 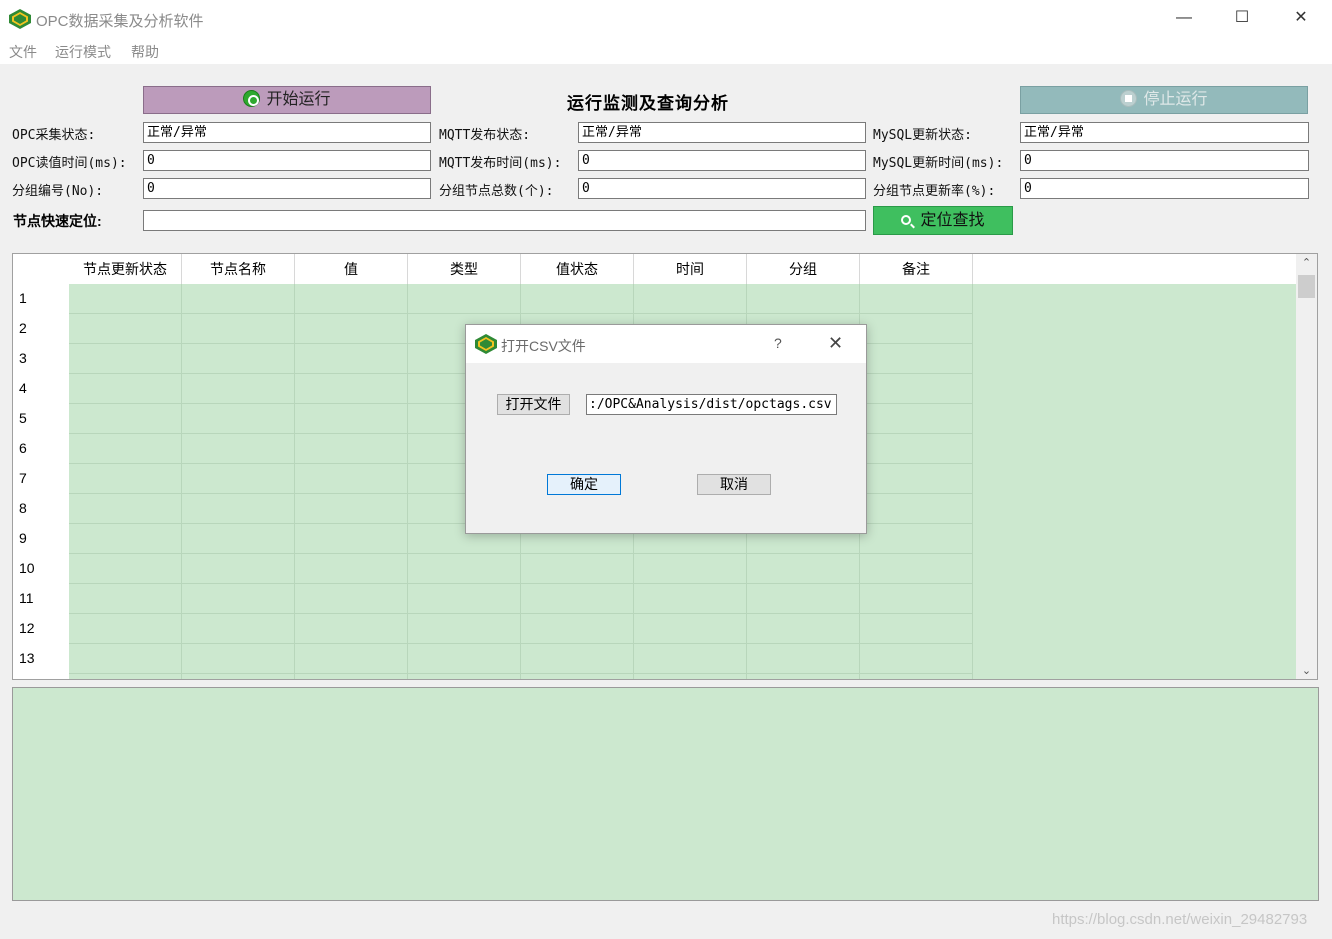 I want to click on stop-button-label: 停止运行, so click(x=1175, y=99).